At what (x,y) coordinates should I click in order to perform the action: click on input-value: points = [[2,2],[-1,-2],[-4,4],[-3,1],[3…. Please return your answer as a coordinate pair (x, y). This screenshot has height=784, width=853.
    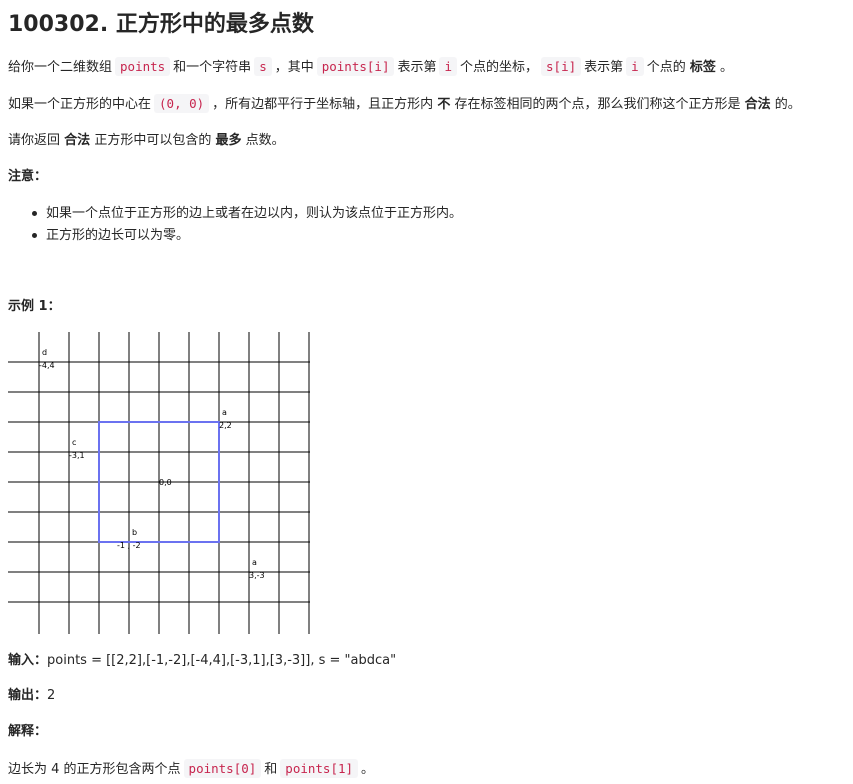
    Looking at the image, I should click on (222, 660).